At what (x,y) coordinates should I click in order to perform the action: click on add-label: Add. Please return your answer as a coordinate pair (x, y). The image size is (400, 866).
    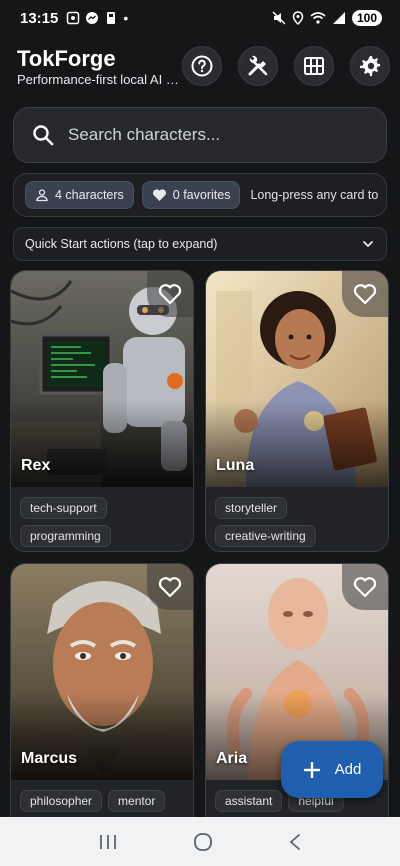
    Looking at the image, I should click on (348, 769).